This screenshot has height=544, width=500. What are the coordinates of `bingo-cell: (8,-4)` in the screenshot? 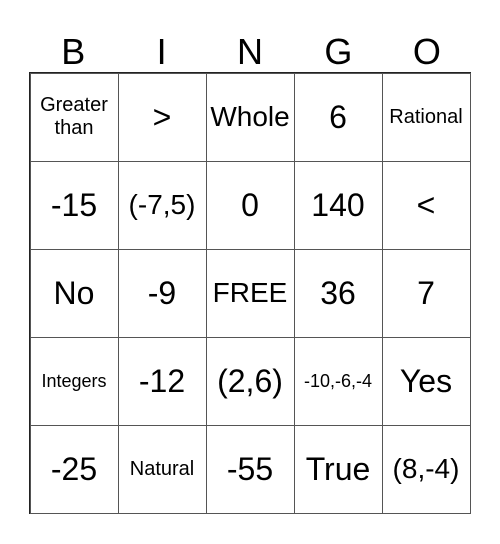 It's located at (426, 469).